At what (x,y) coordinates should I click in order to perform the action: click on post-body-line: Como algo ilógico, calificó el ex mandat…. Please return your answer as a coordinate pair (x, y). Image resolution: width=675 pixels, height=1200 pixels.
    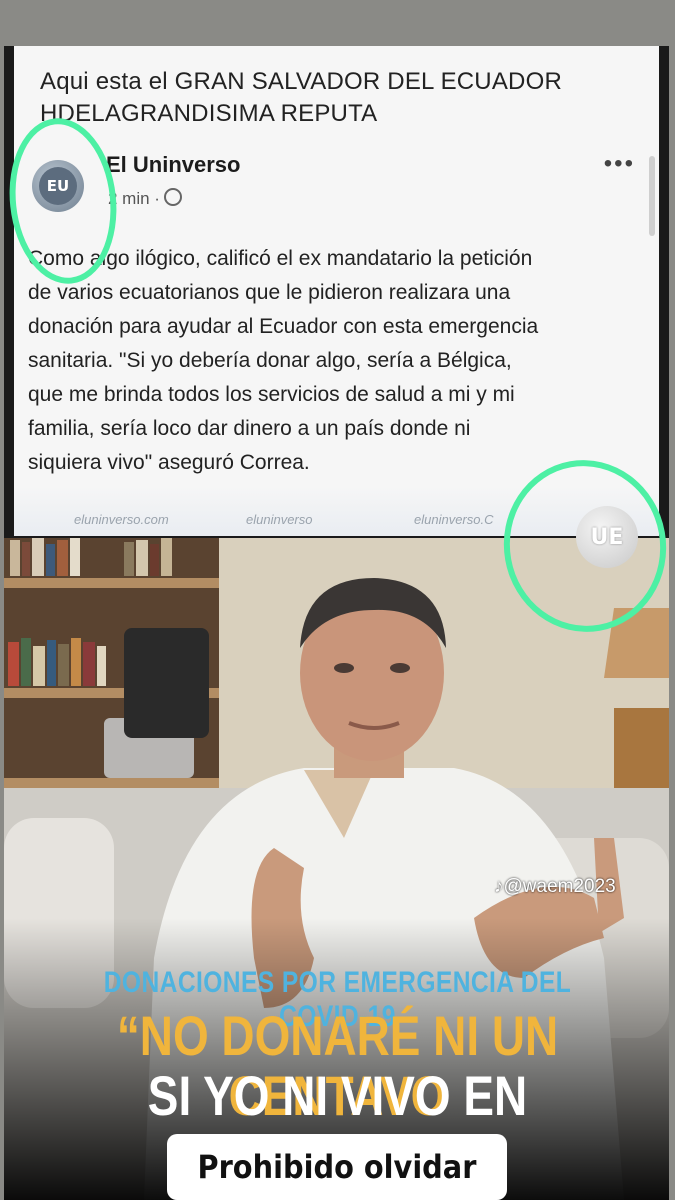
    Looking at the image, I should click on (280, 258).